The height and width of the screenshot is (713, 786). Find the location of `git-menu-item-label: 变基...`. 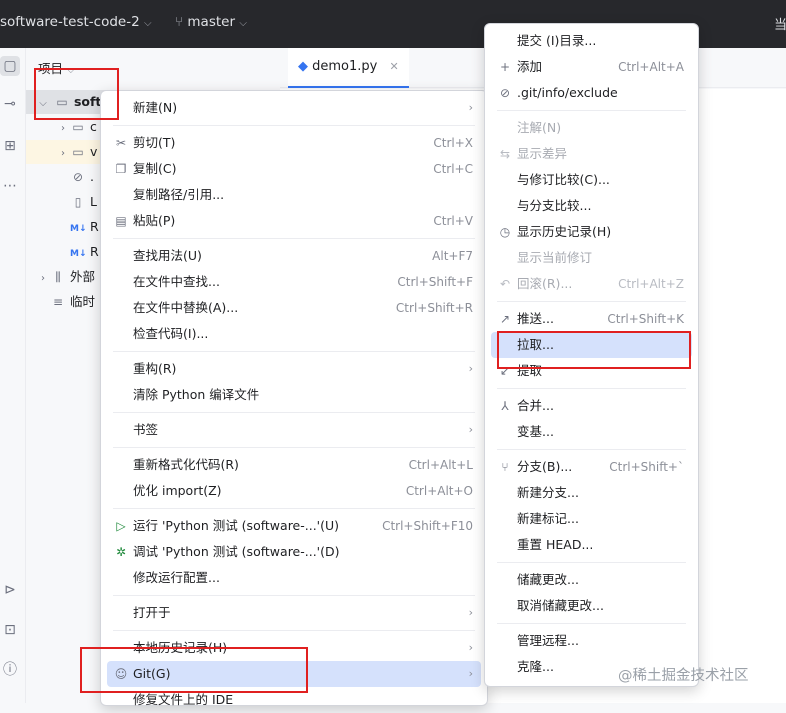

git-menu-item-label: 变基... is located at coordinates (535, 431).